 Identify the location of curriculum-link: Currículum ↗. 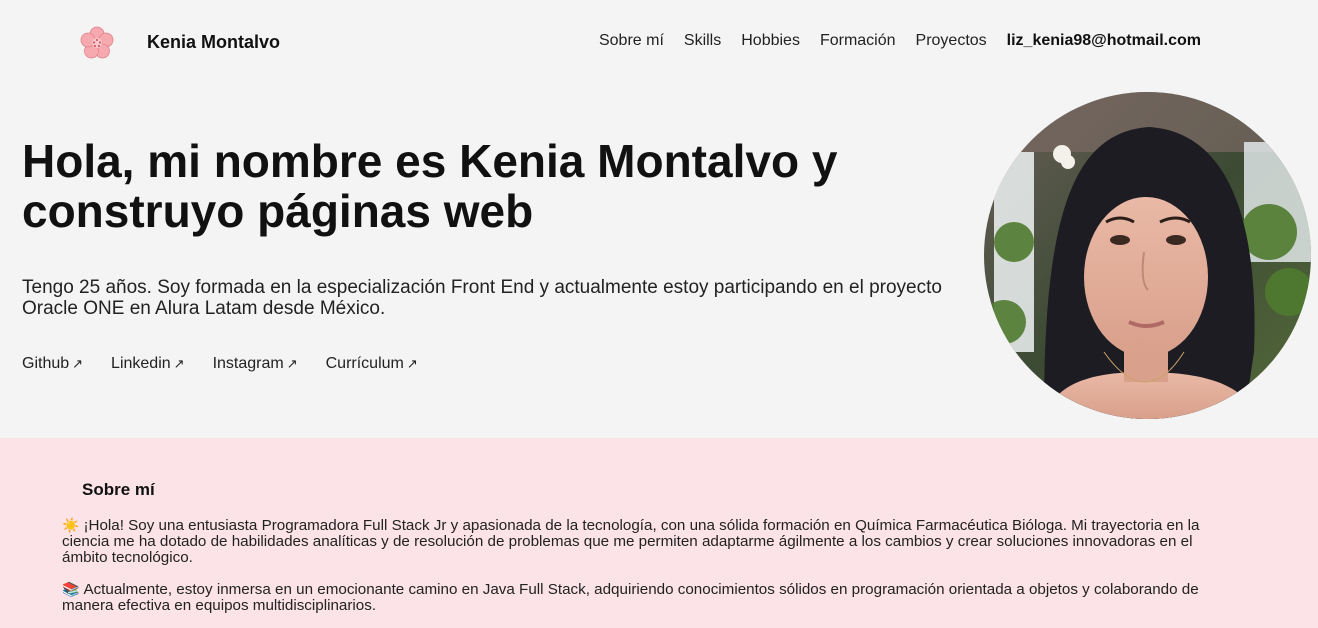
(372, 364).